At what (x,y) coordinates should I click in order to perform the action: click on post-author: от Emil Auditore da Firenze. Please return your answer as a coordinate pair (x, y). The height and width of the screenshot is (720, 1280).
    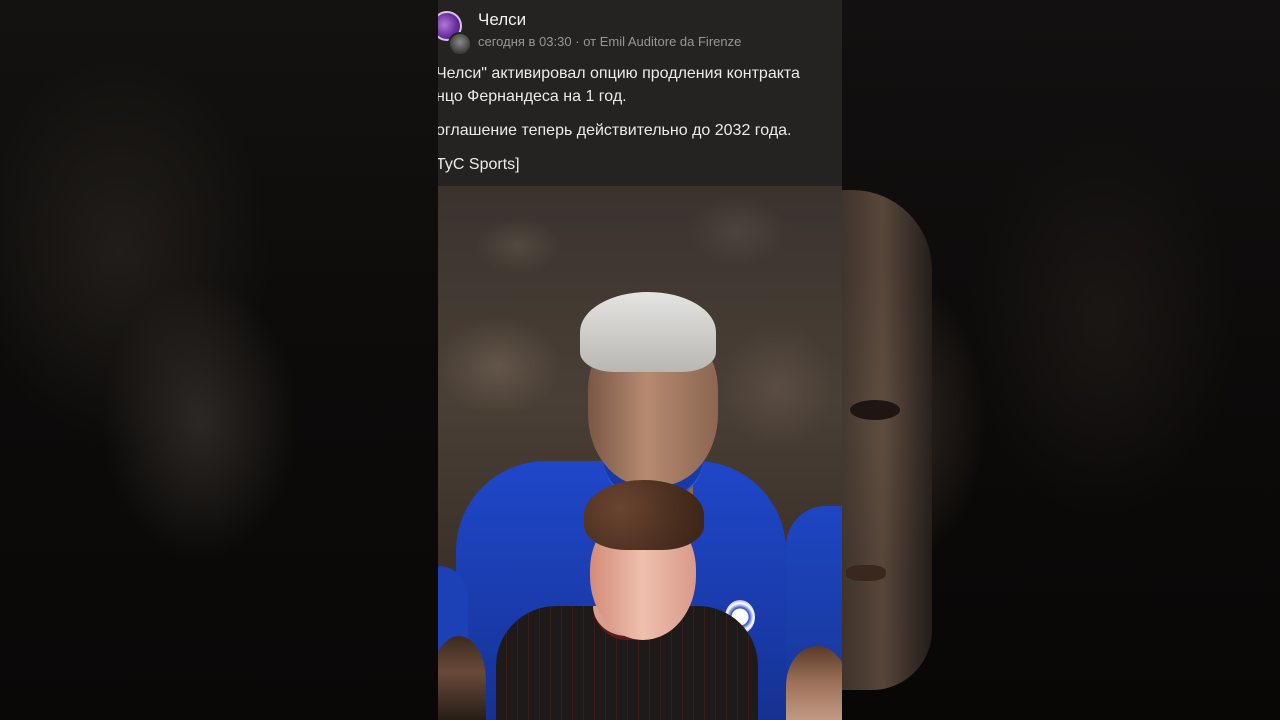
    Looking at the image, I should click on (662, 41).